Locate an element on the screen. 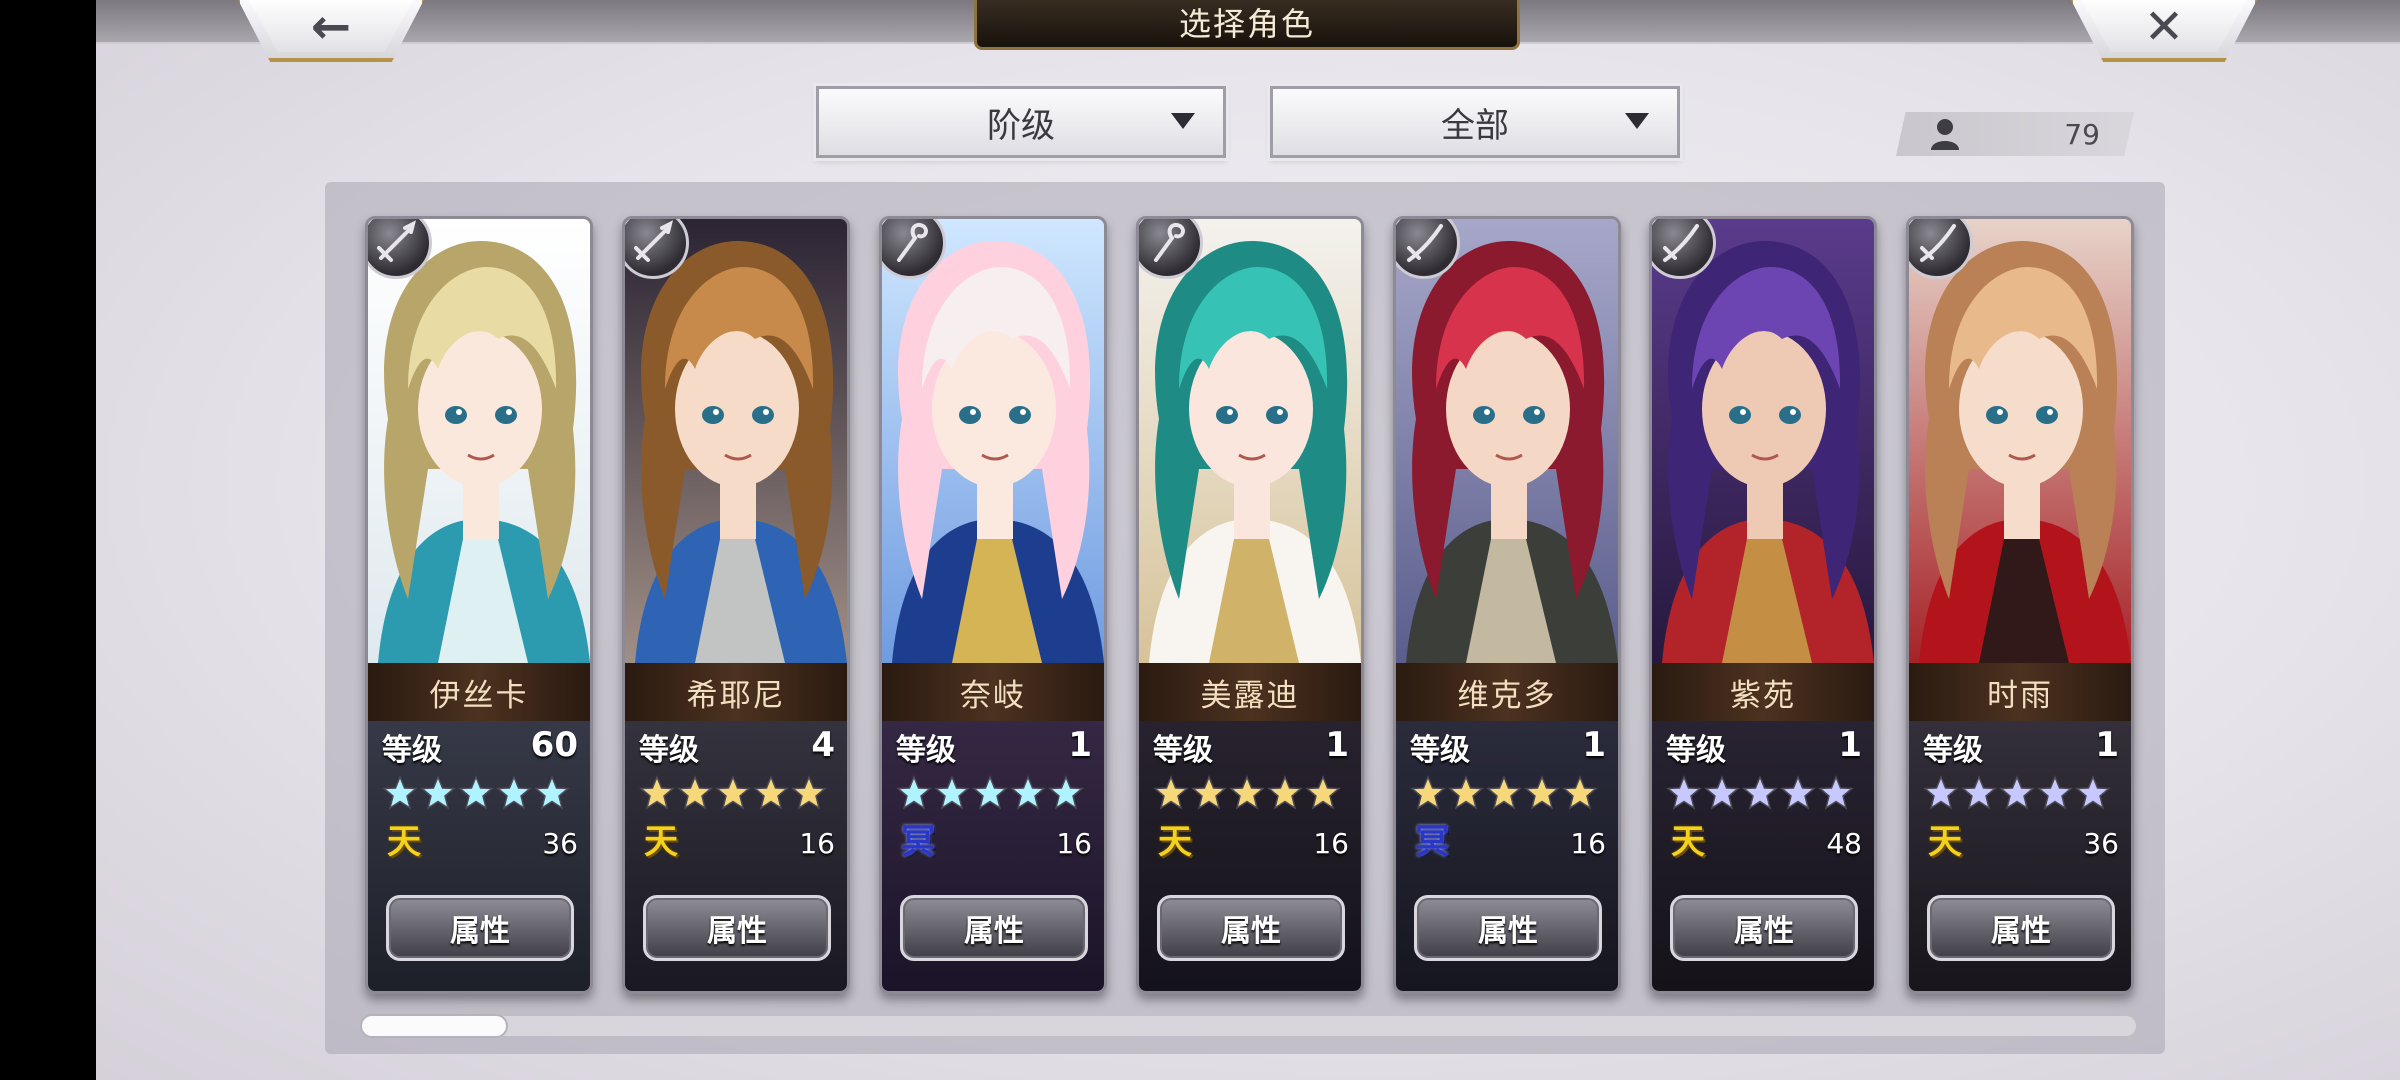 The height and width of the screenshot is (1080, 2400). scrollbar-thumb is located at coordinates (434, 1026).